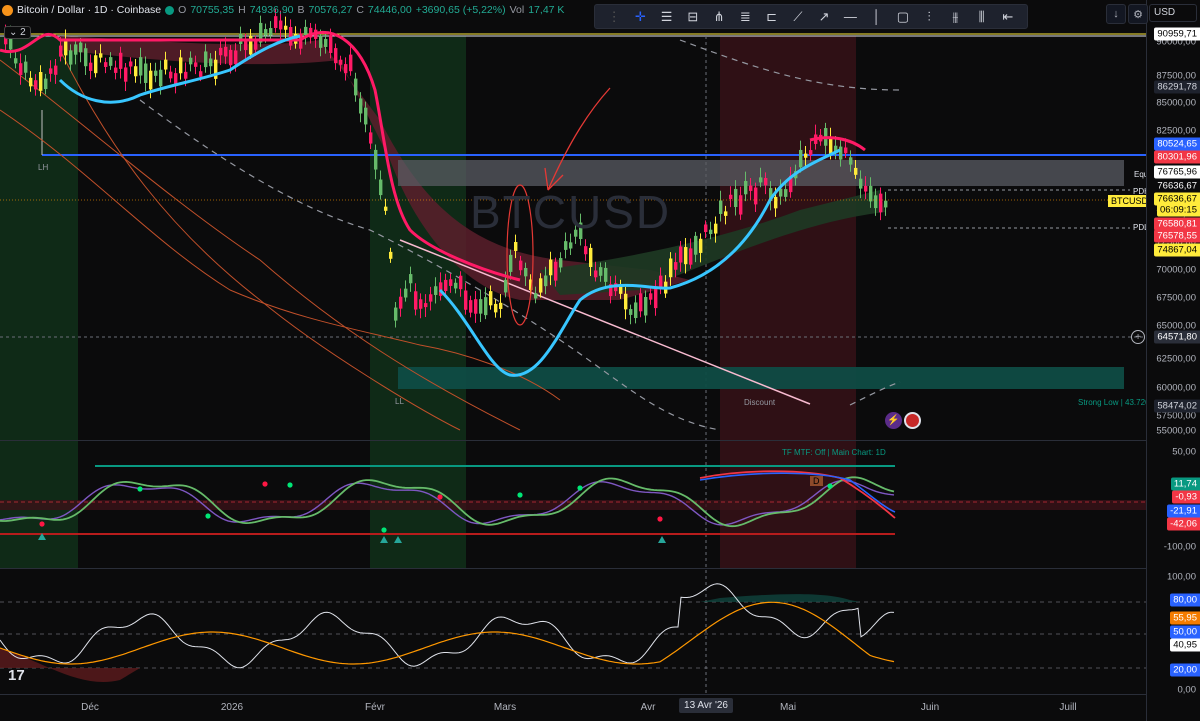  Describe the element at coordinates (212, 10) in the screenshot. I see `open-value: 70755,35` at that location.